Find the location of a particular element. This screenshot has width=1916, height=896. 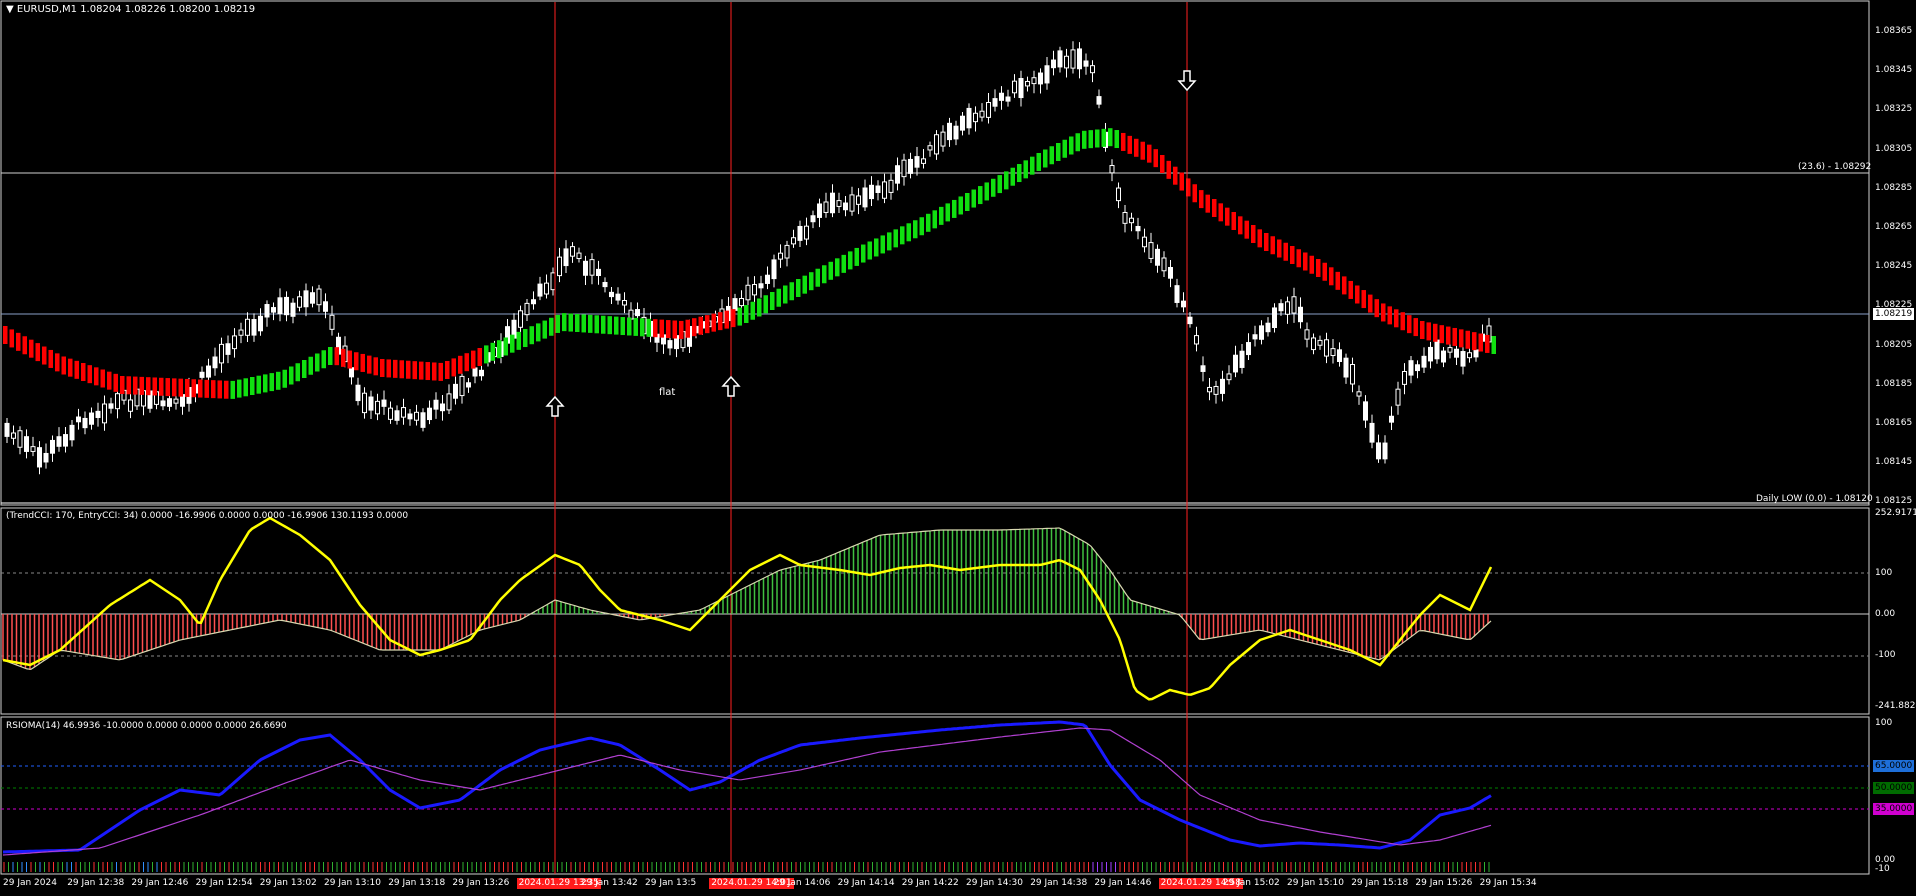

time-tick: 29 Jan 15:10 is located at coordinates (1315, 883).